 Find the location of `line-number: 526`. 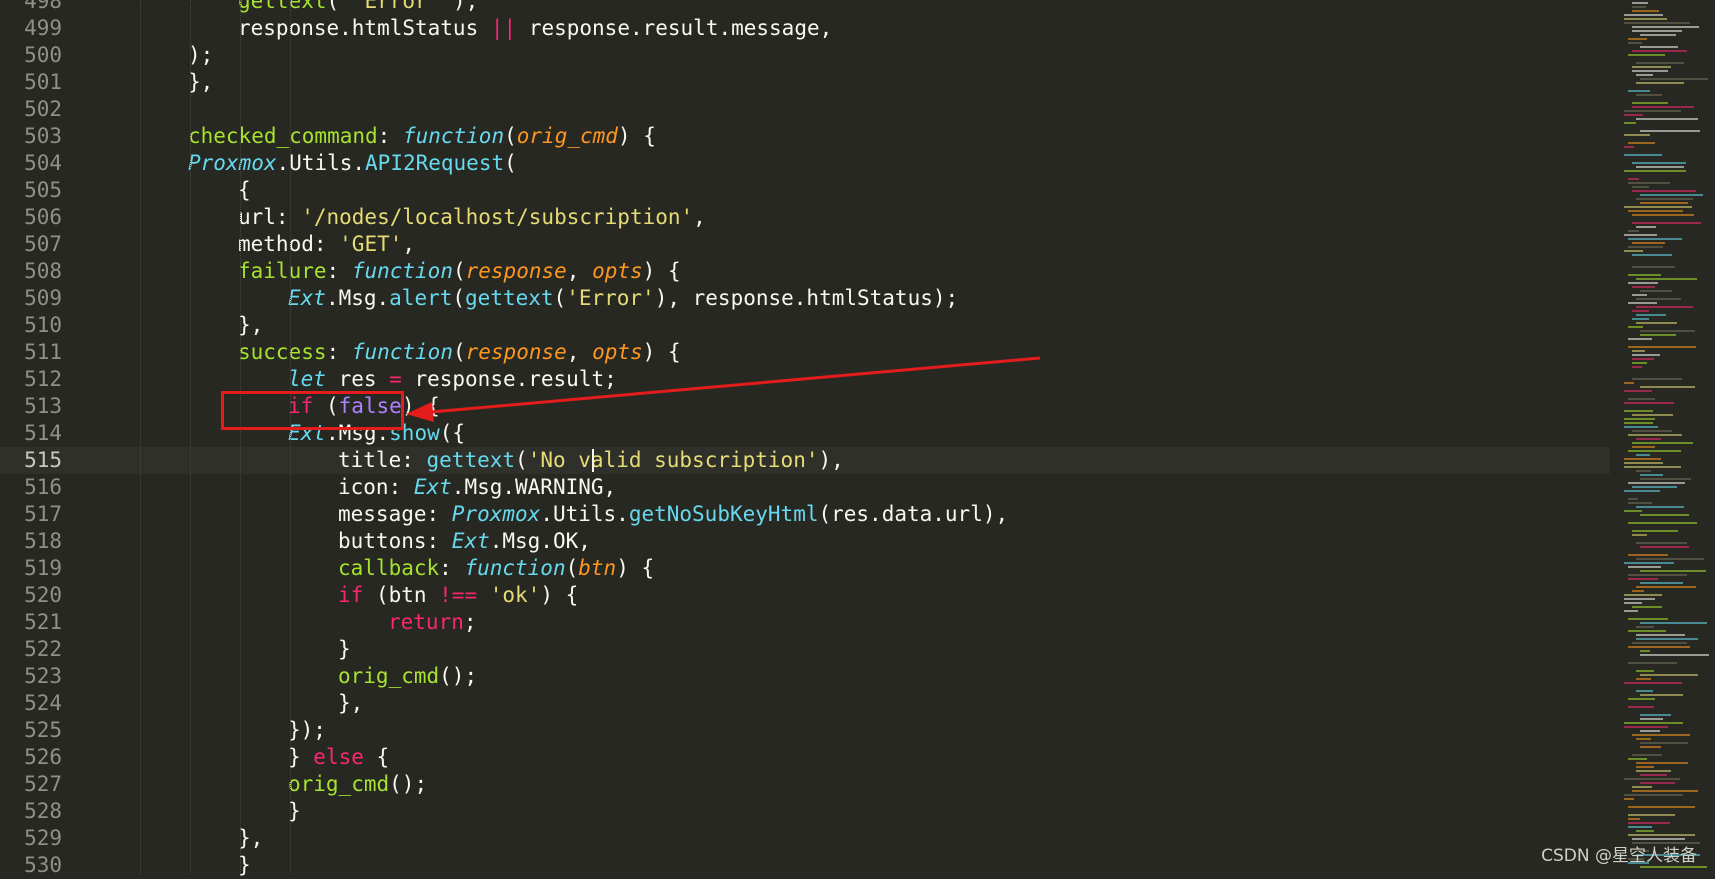

line-number: 526 is located at coordinates (43, 757).